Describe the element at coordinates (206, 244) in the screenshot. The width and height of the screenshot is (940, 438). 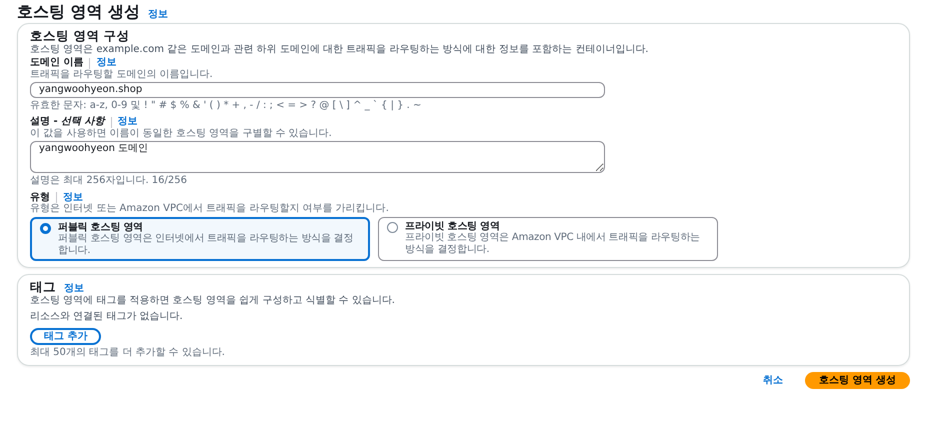
I see `option-description: 퍼블릭 호스팅 영역은 인터넷에서 트래픽을 라우팅하는 방식을 결정합니다.` at that location.